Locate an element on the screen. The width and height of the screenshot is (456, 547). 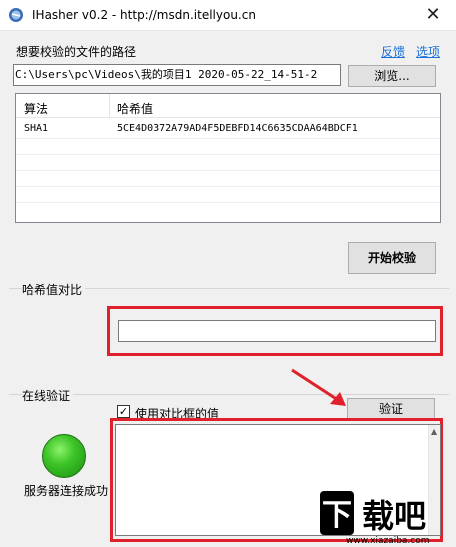
watermark-logo: 下 载吧 www.xiazaiba.com is located at coordinates (386, 517).